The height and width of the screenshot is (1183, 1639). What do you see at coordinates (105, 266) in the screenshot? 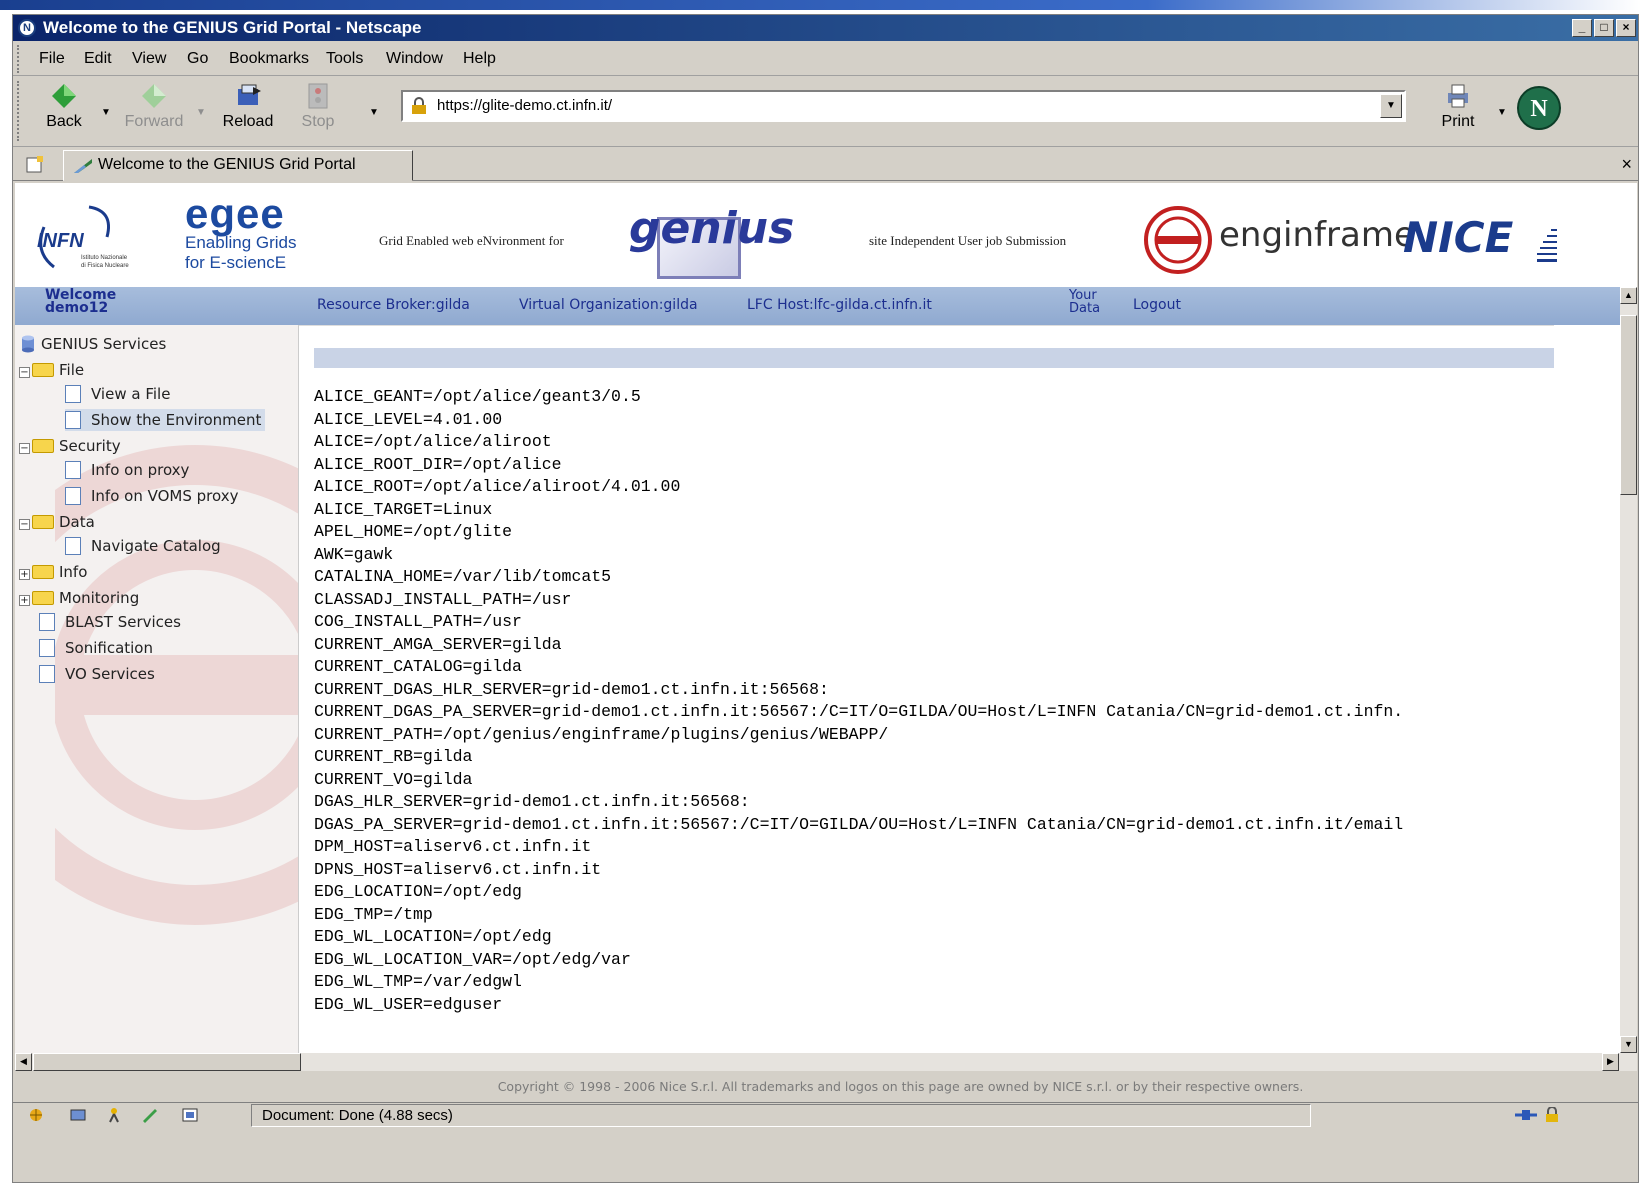
I see `svg-text: di Fisica Nucleare` at bounding box center [105, 266].